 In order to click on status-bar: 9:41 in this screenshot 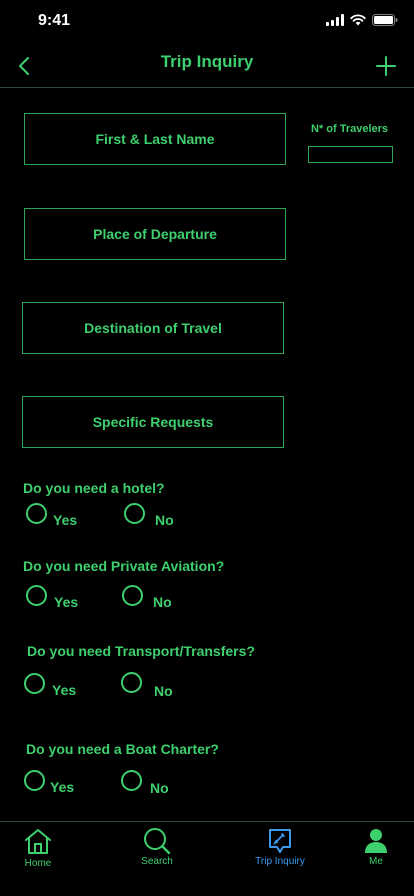, I will do `click(207, 22)`.